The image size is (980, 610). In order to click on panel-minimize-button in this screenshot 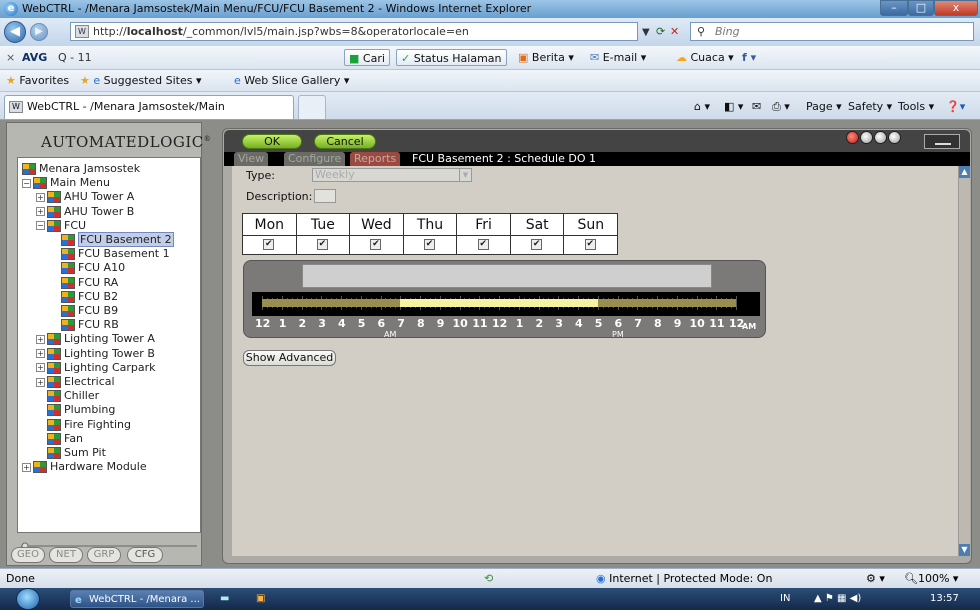, I will do `click(942, 141)`.